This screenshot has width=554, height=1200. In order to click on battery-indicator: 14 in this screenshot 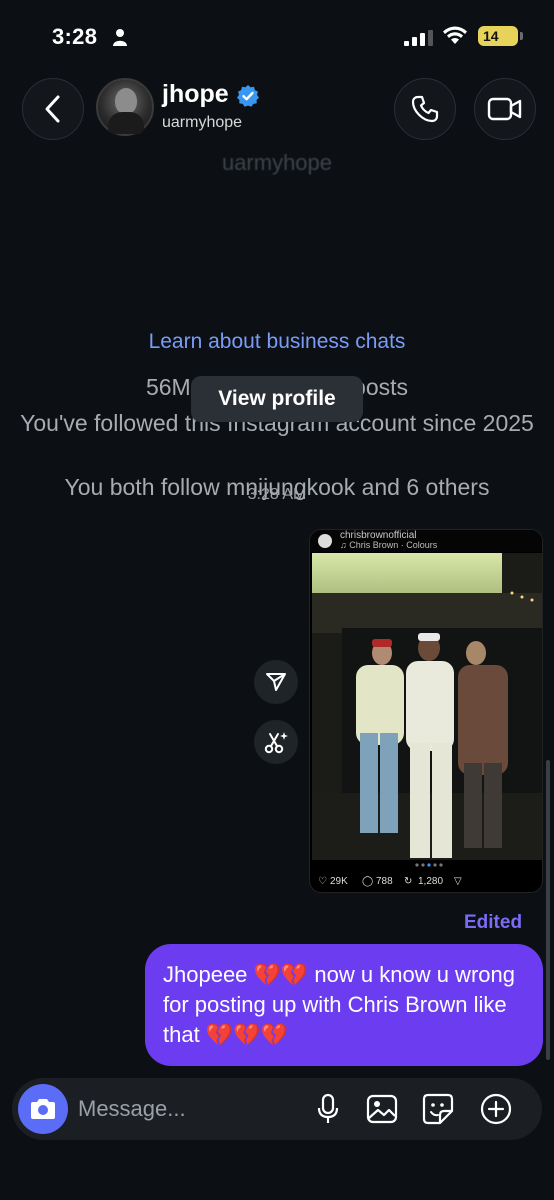, I will do `click(498, 36)`.